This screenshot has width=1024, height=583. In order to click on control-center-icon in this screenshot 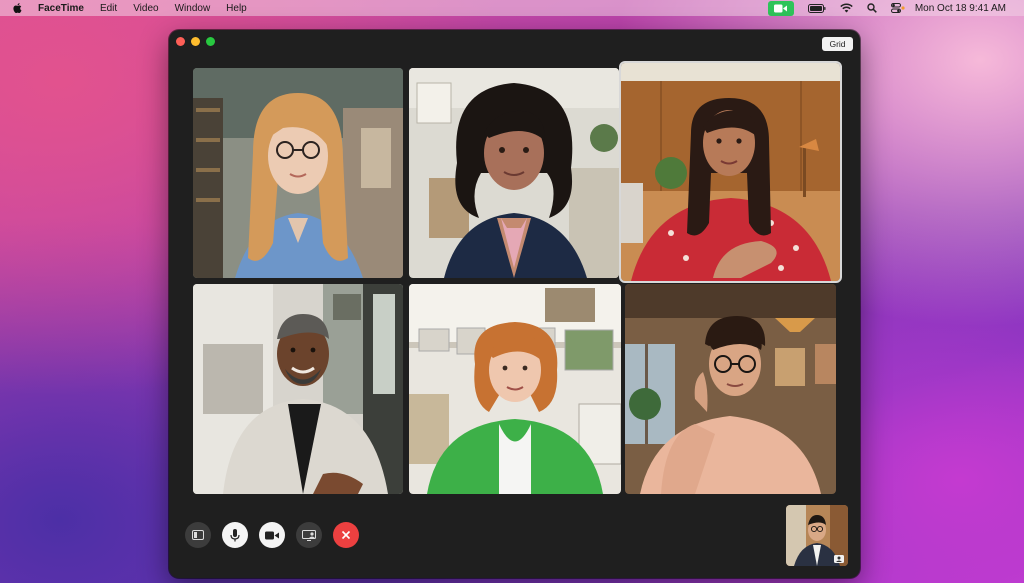, I will do `click(897, 8)`.